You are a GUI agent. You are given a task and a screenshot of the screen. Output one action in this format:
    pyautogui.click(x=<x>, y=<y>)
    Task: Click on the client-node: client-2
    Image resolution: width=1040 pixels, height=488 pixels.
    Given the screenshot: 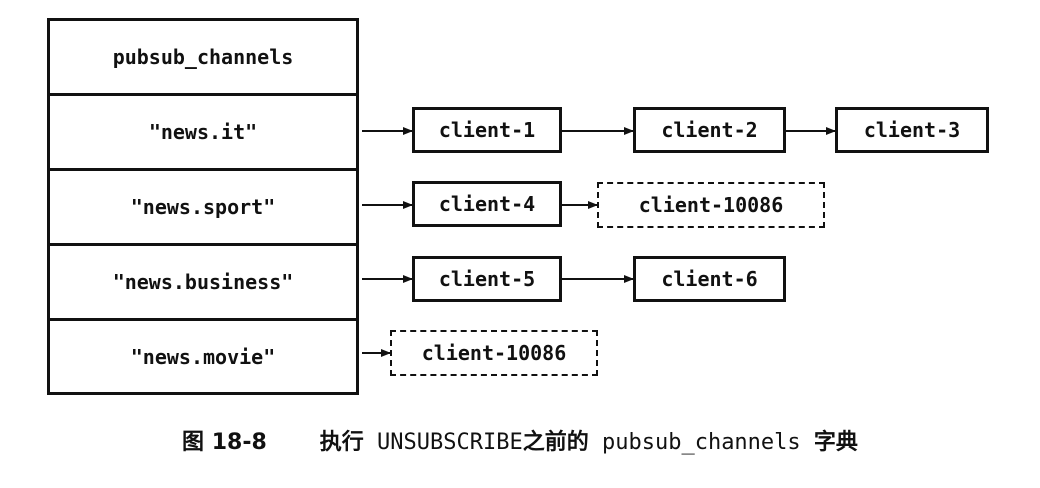 What is the action you would take?
    pyautogui.click(x=709, y=130)
    